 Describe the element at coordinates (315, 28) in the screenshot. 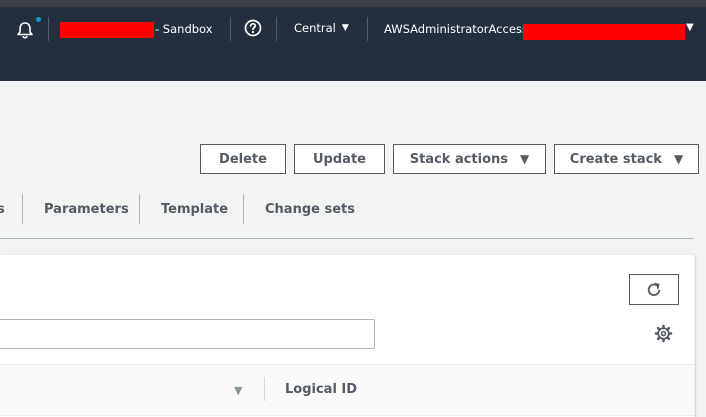

I see `region-label: Central` at that location.